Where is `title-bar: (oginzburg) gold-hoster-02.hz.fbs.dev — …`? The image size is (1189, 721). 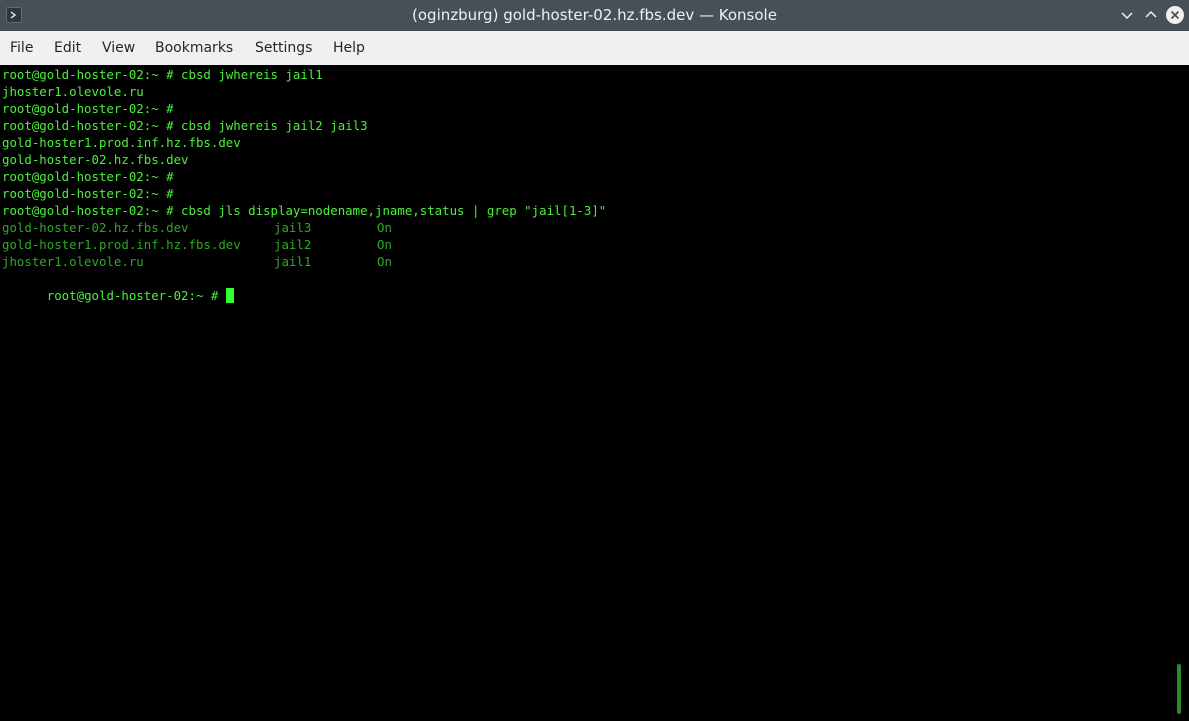 title-bar: (oginzburg) gold-hoster-02.hz.fbs.dev — … is located at coordinates (594, 15).